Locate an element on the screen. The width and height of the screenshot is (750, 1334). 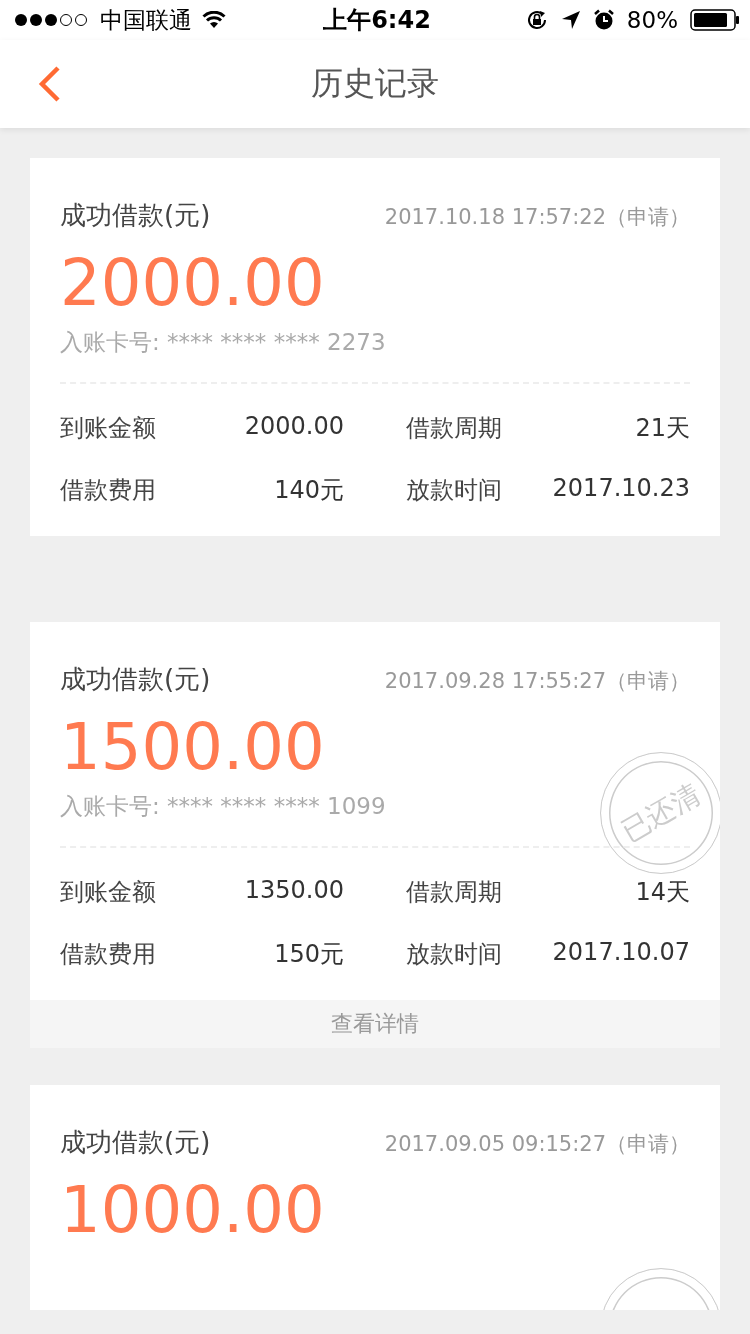
battery-icon is located at coordinates (715, 20).